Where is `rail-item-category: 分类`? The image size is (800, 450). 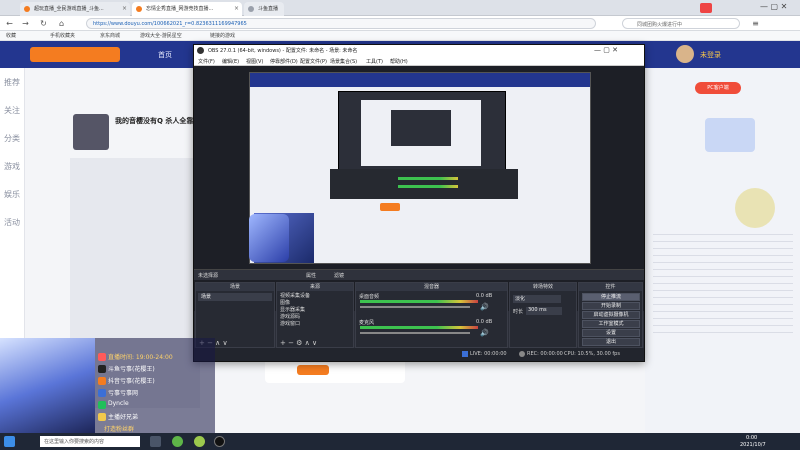 rail-item-category: 分类 is located at coordinates (12, 139).